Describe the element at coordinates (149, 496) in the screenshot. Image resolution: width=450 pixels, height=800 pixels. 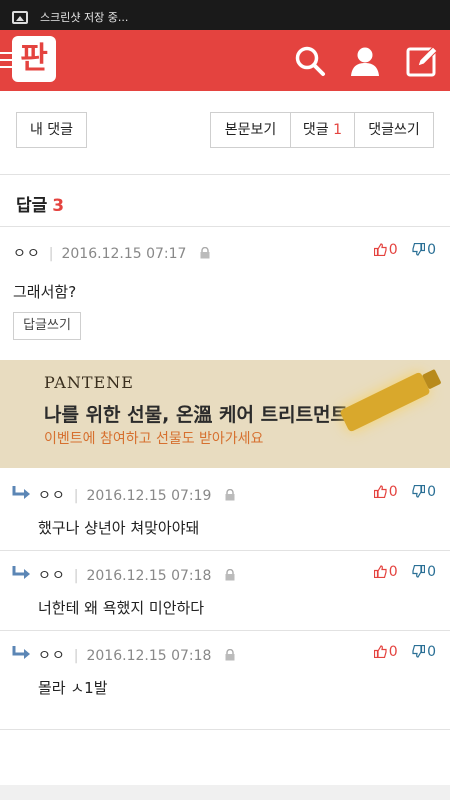
I see `reply-date: 2016.12.15 07:19` at that location.